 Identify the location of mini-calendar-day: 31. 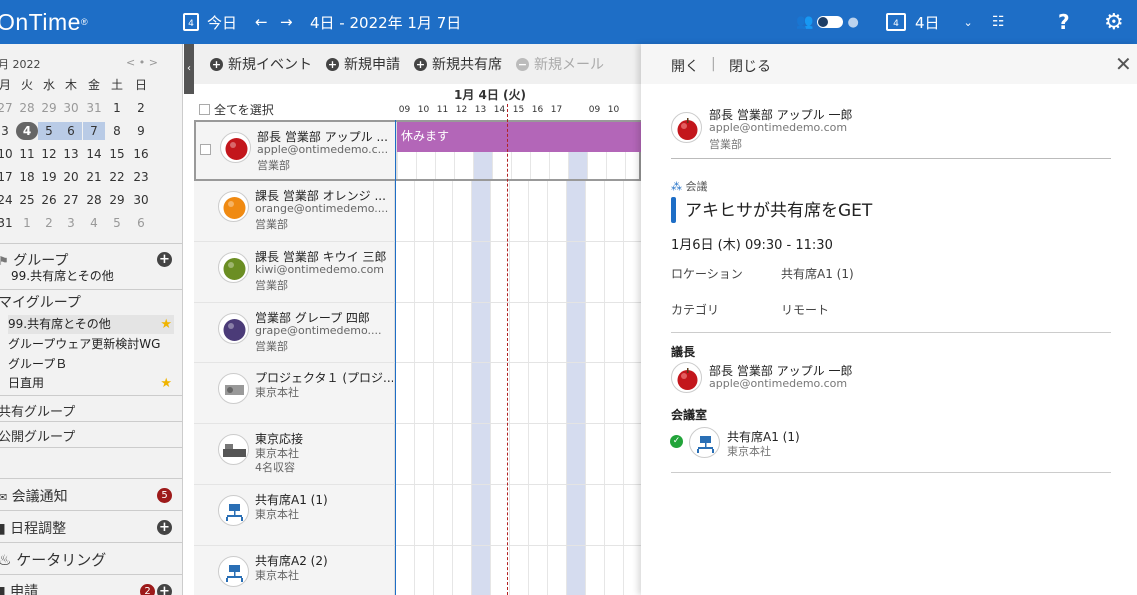
(8, 223).